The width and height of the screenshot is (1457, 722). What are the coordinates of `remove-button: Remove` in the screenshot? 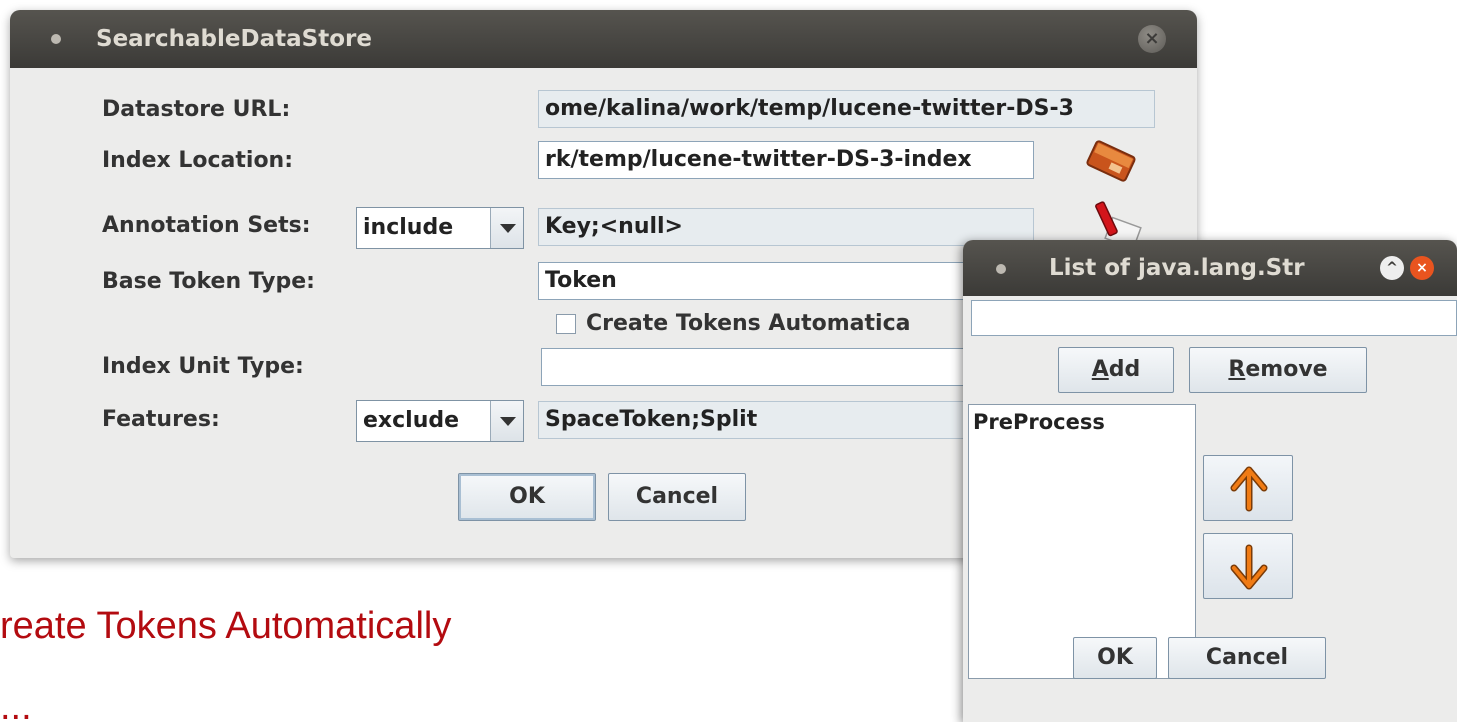 It's located at (1278, 370).